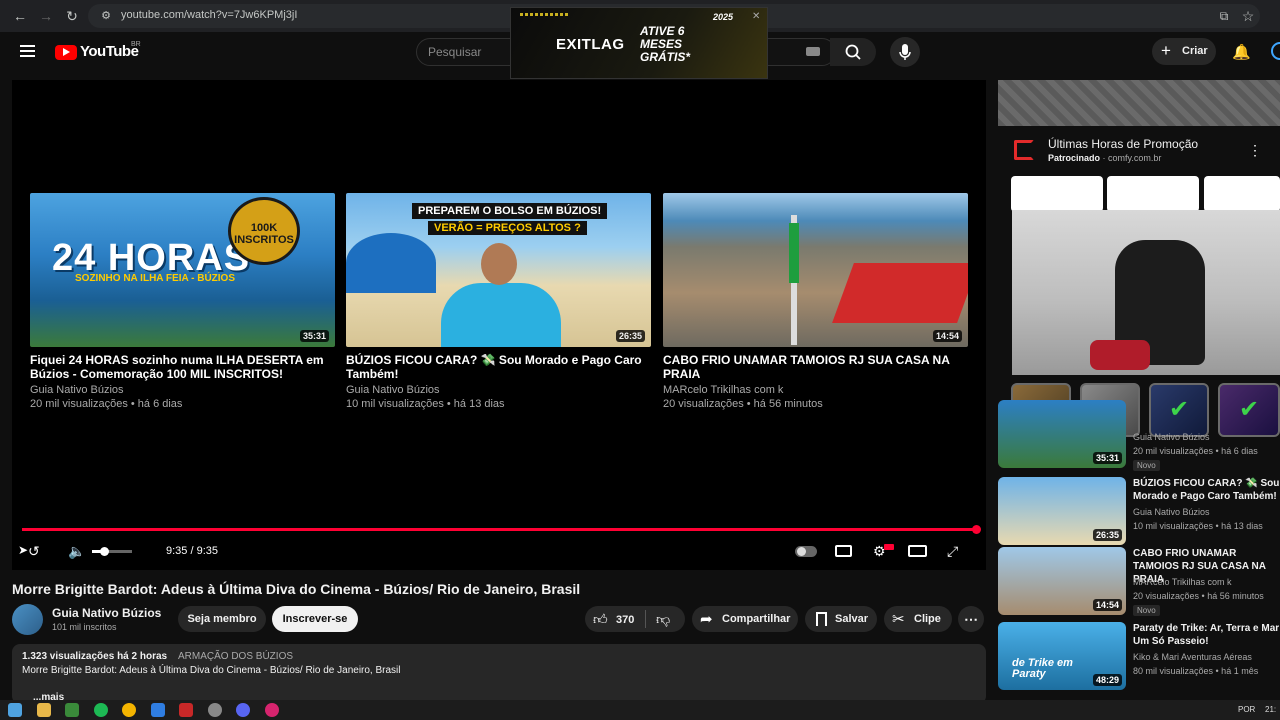 Image resolution: width=1280 pixels, height=720 pixels. What do you see at coordinates (1132, 158) in the screenshot?
I see `sponsor-domain: · comfy.com.br` at bounding box center [1132, 158].